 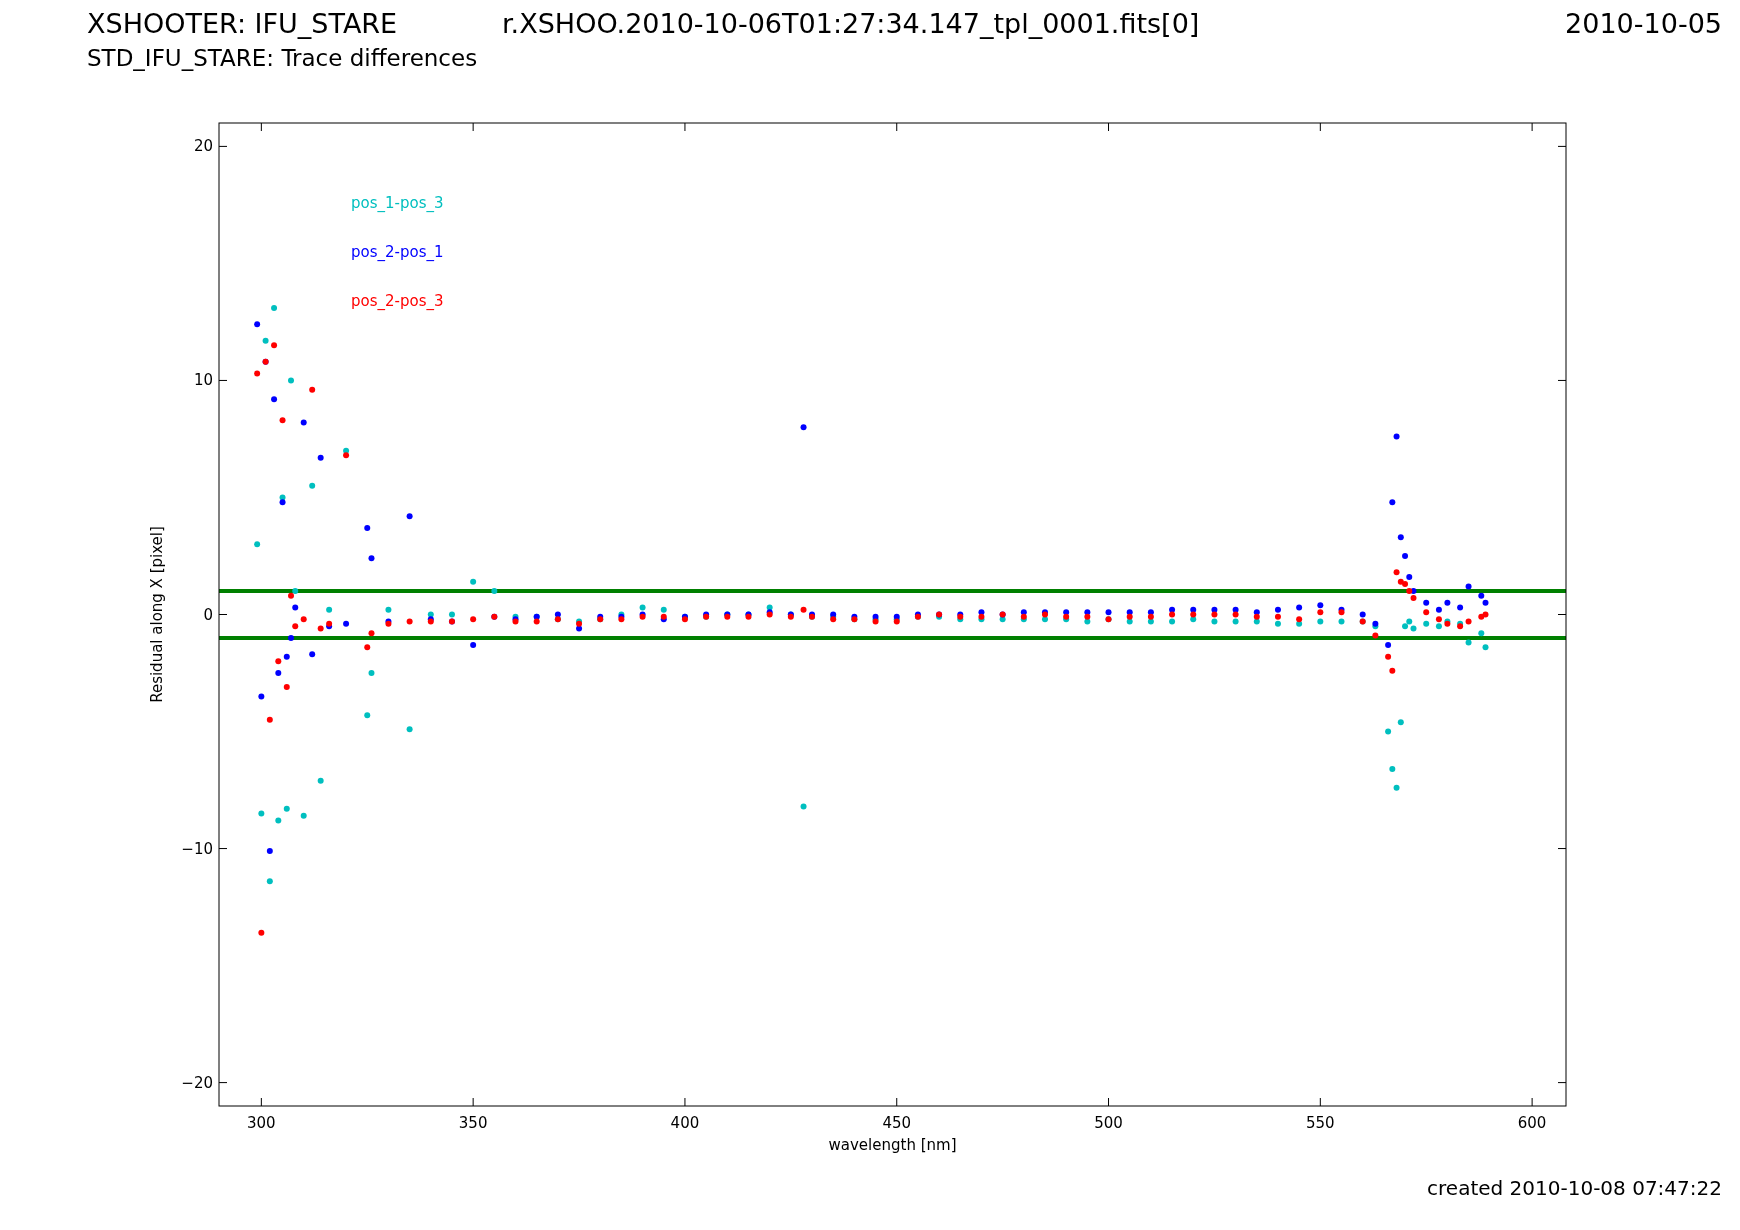 I want to click on y-tick-label: 20, so click(x=203, y=146).